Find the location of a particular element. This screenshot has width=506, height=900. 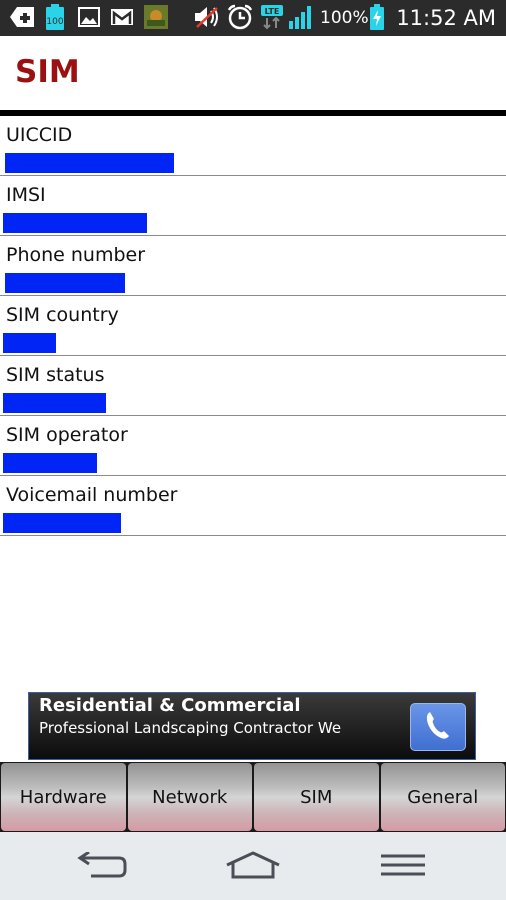

bottom-tab-bar: Hardware Network SIM General is located at coordinates (253, 797).